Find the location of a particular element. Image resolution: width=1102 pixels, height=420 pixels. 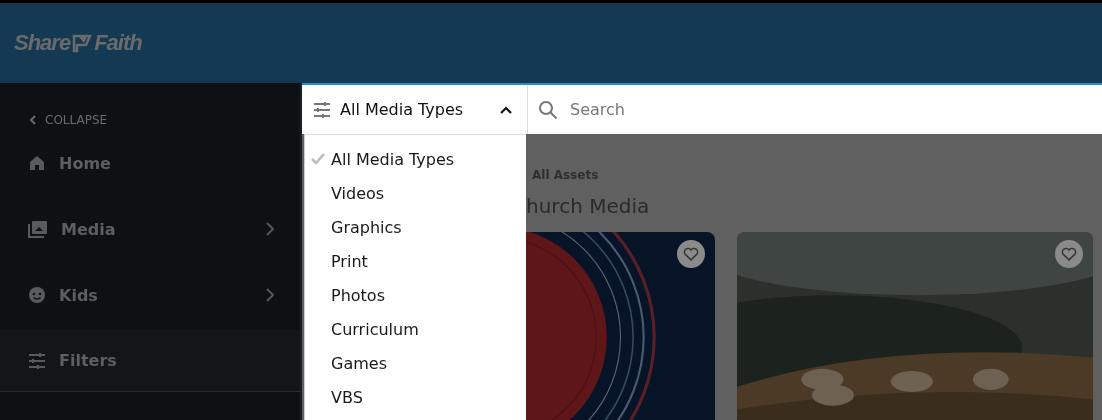

menu-option: Print is located at coordinates (415, 261).